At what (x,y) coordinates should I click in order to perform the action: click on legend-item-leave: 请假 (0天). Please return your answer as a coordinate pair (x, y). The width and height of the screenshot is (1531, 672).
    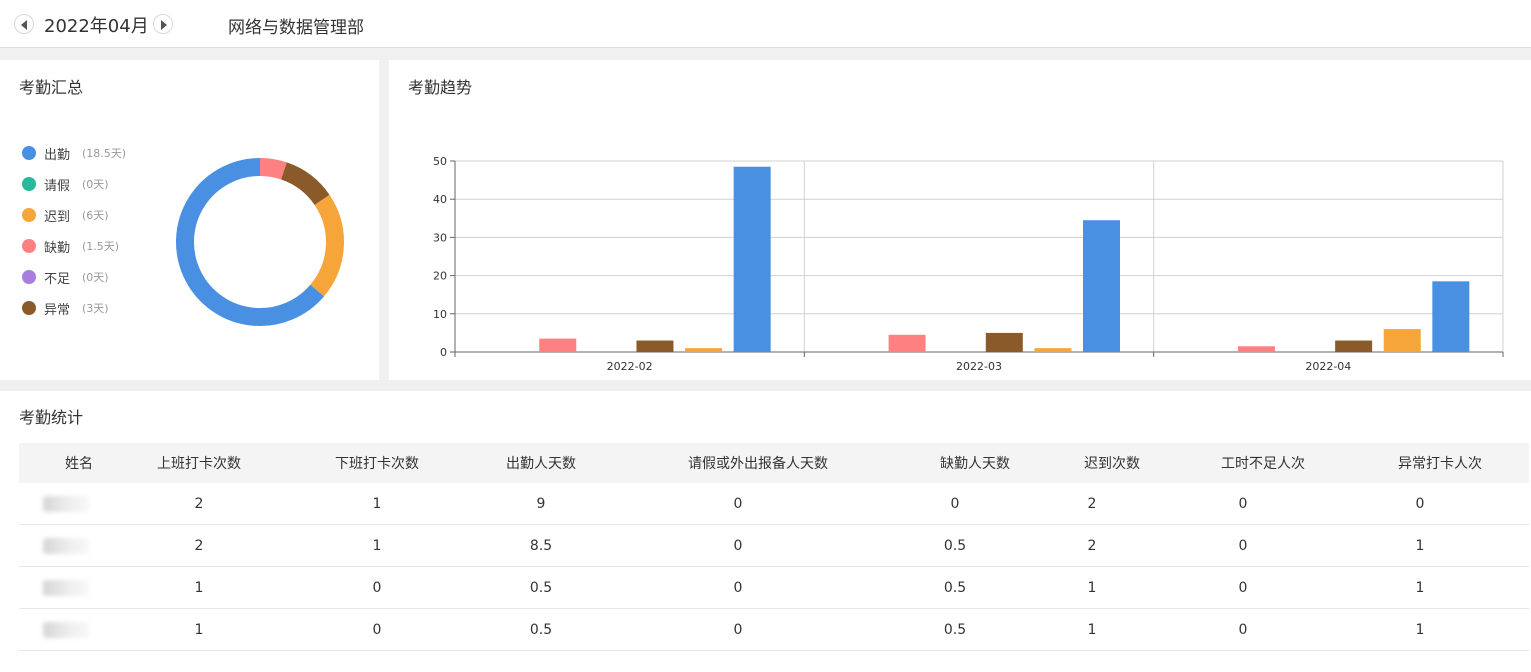
    Looking at the image, I should click on (97, 184).